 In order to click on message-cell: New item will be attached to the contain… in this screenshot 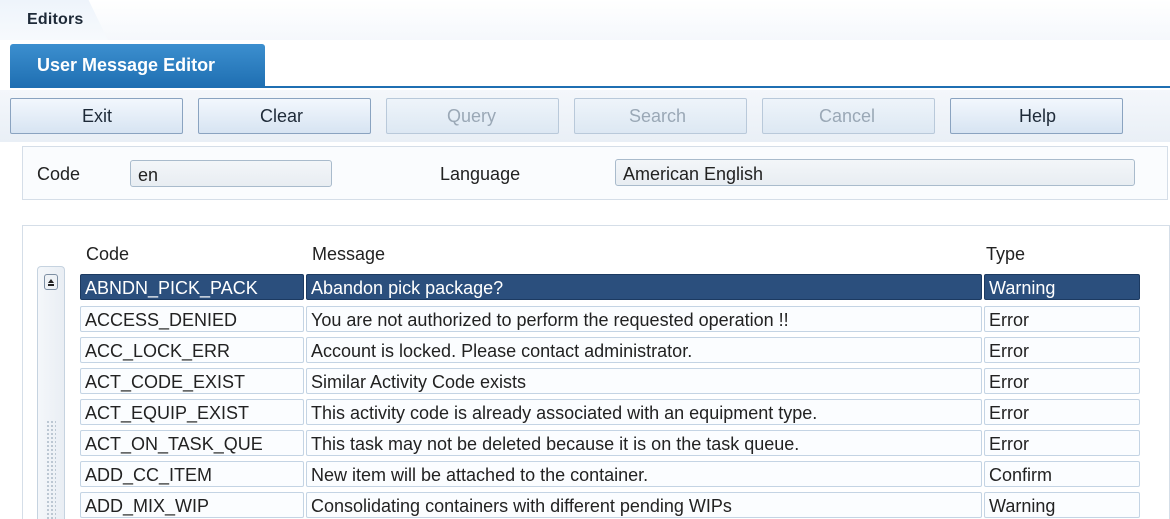, I will do `click(644, 474)`.